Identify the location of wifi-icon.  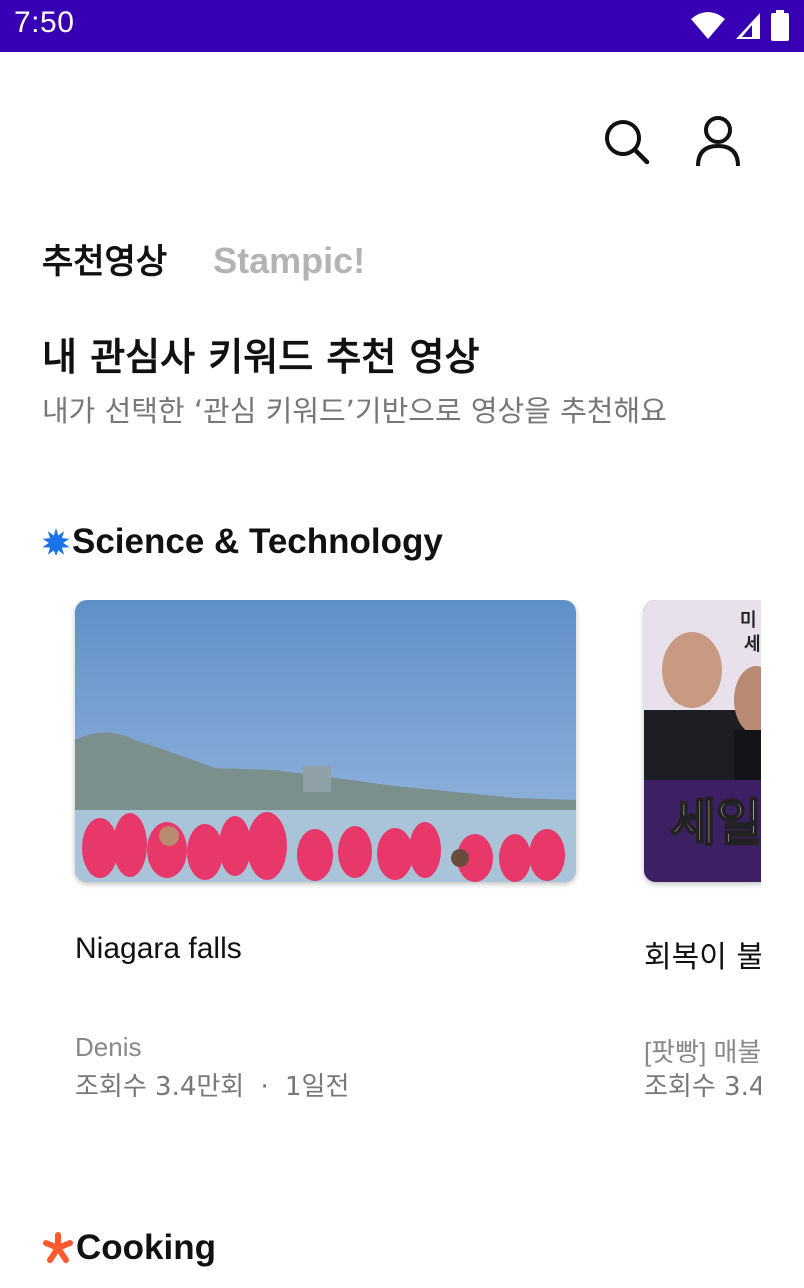
(708, 25).